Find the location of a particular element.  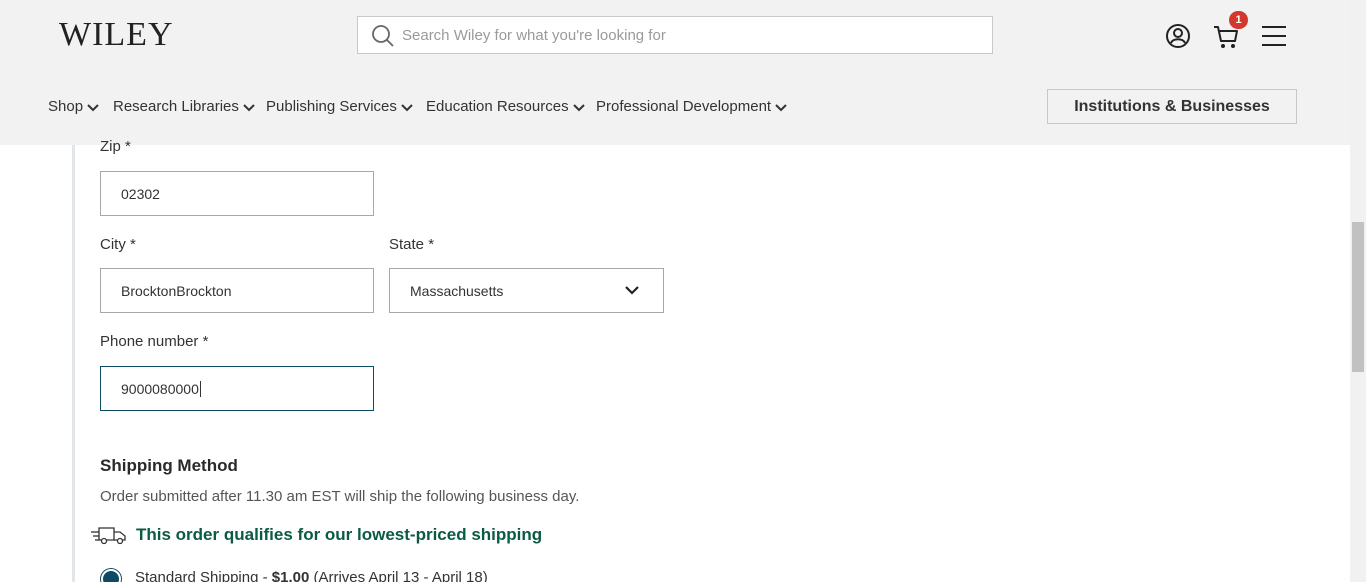

shipping-option-price: $1.00 is located at coordinates (290, 575).